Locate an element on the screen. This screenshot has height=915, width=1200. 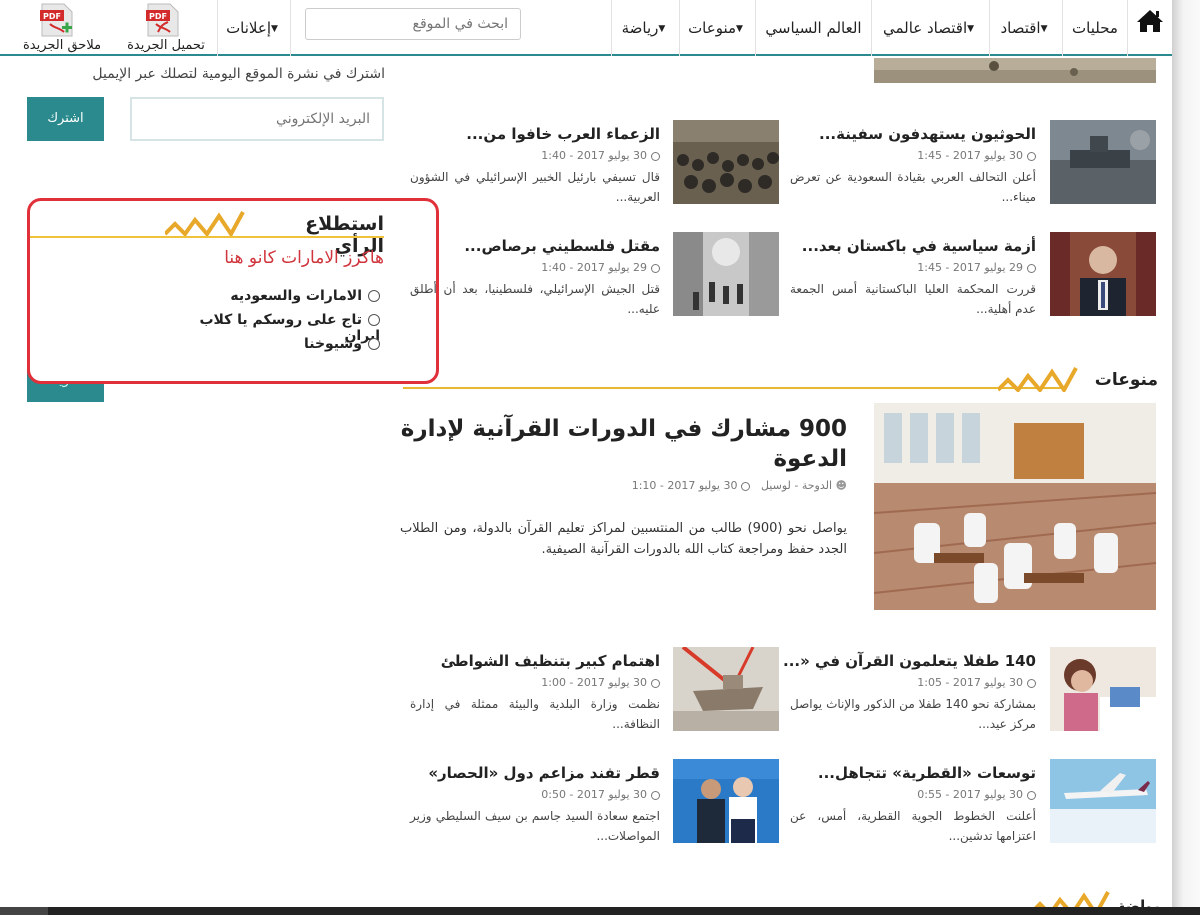
nav-item-ads: إعلانات▼ is located at coordinates (254, 28).